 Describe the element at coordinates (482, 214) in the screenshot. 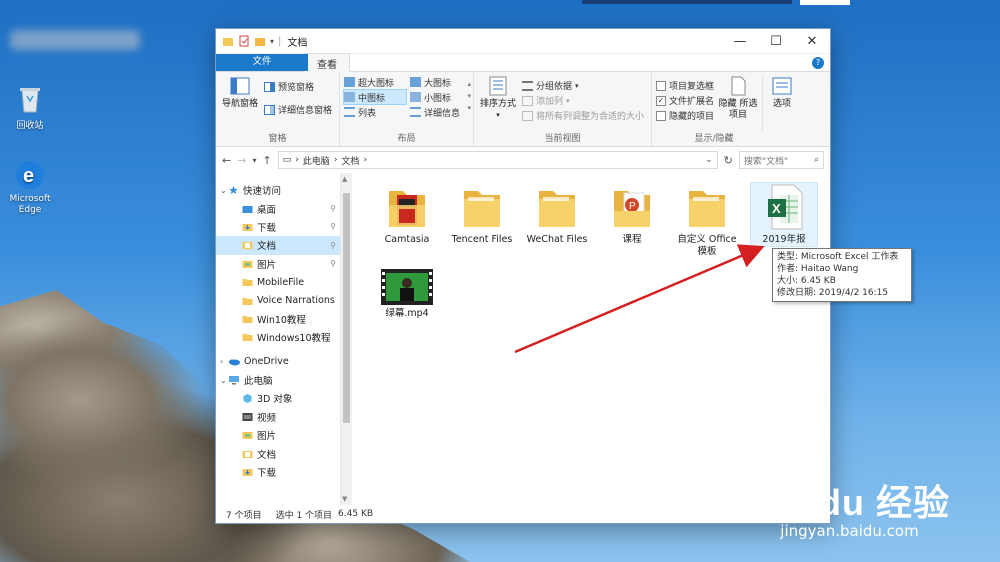

I see `file-item: Tencent Files` at that location.